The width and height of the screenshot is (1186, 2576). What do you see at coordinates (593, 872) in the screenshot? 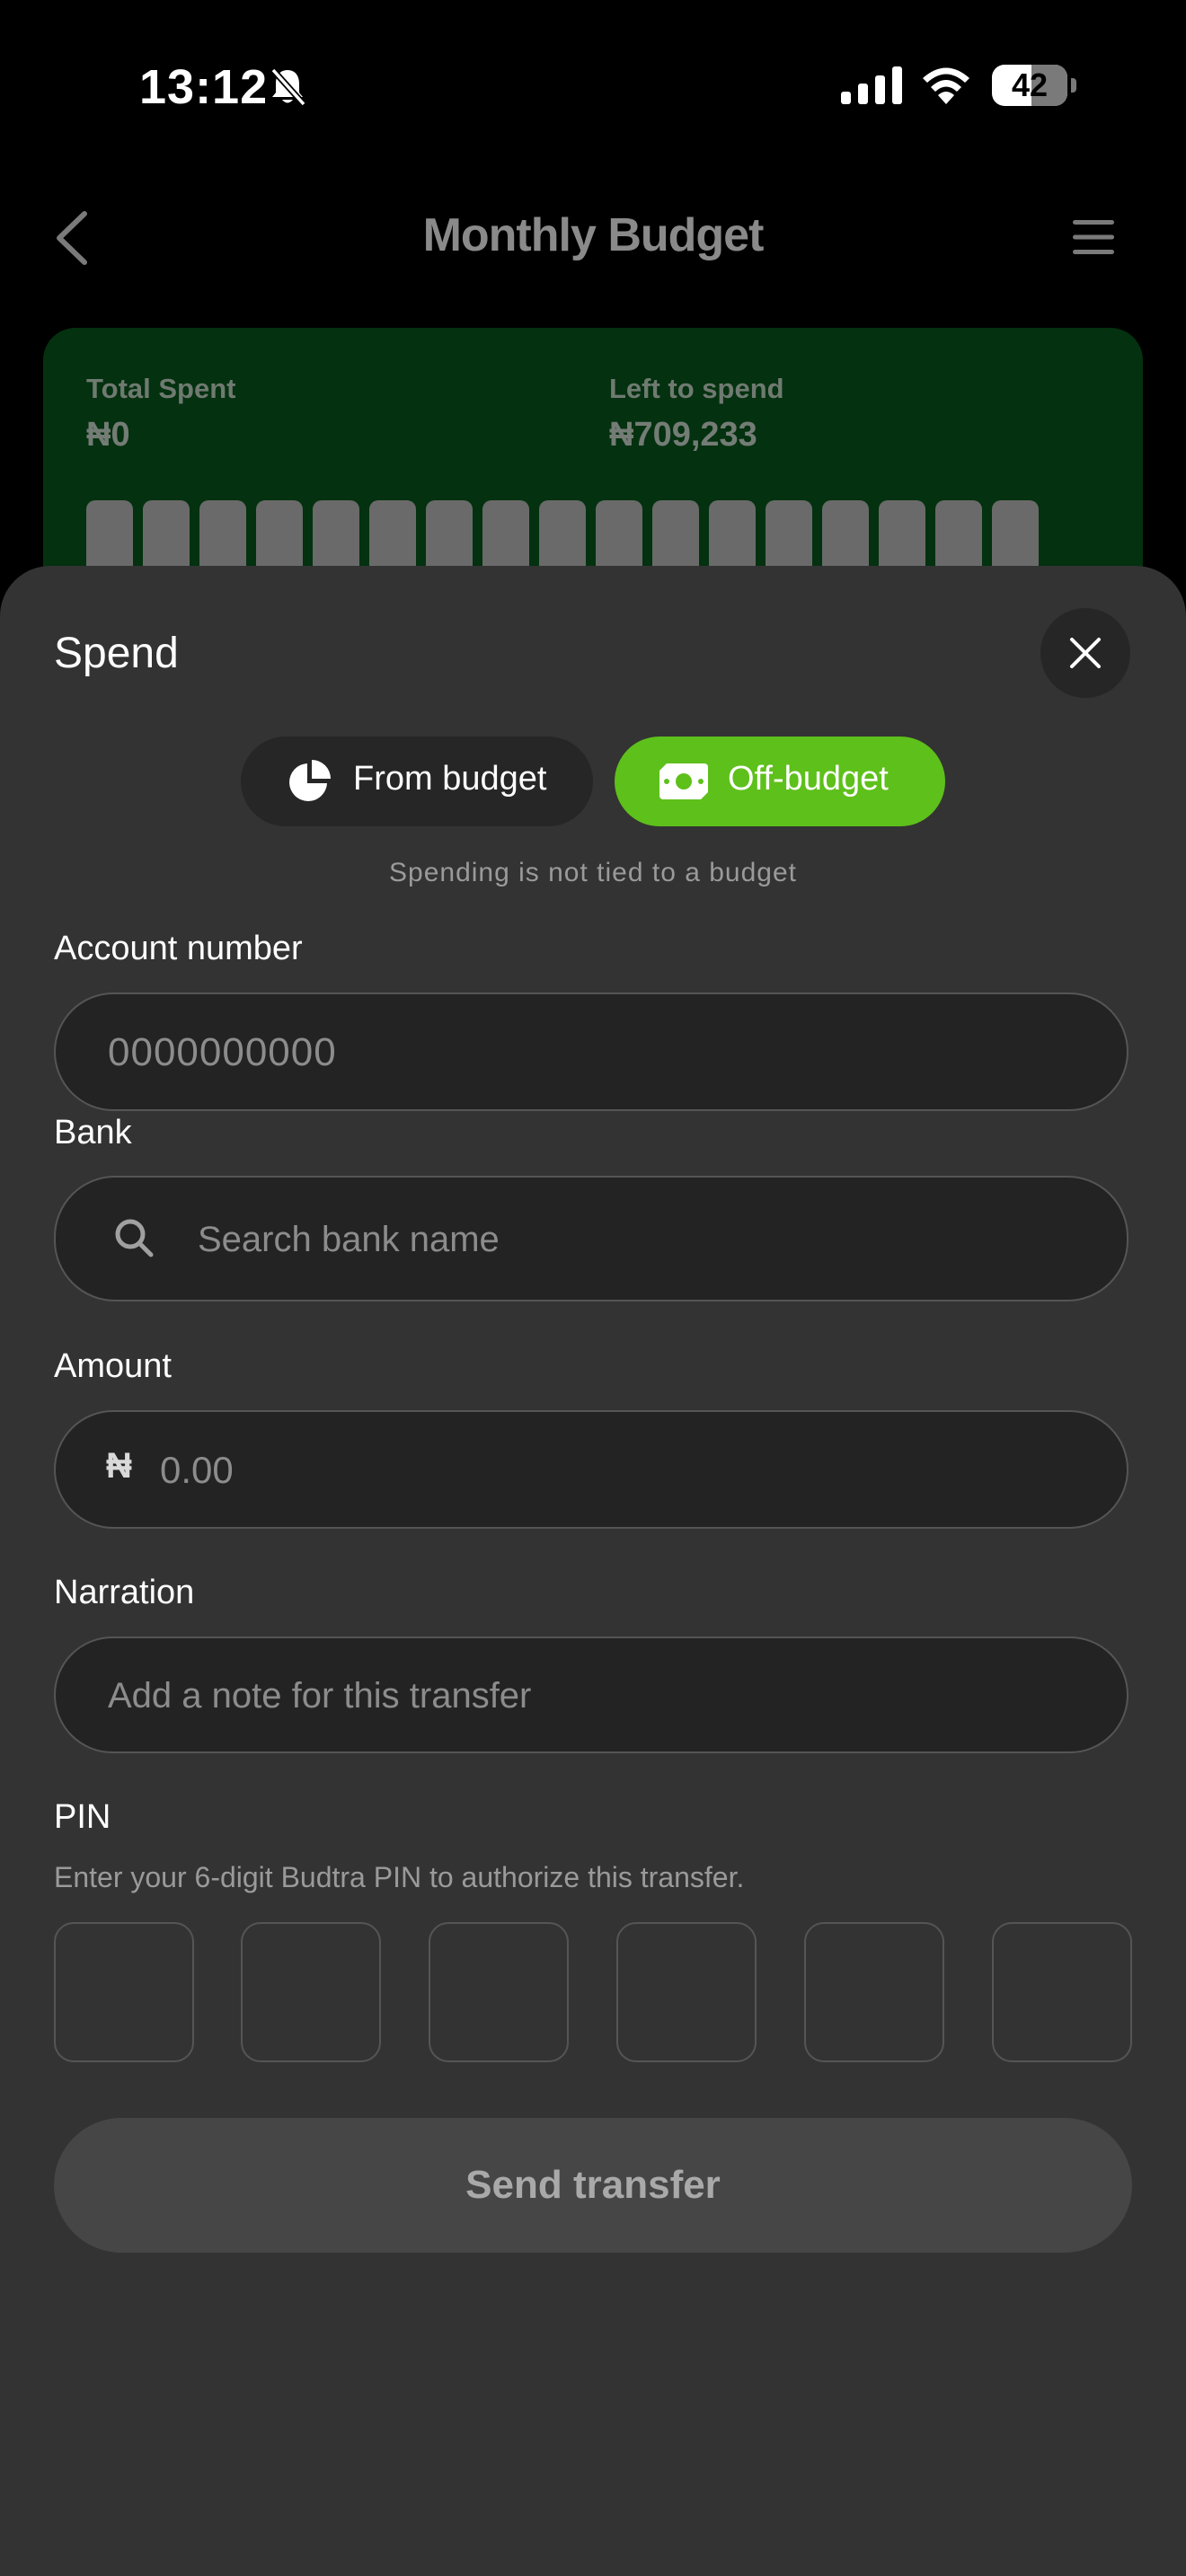
I see `toggle-helper-text: Spending is not tied to a budget` at bounding box center [593, 872].